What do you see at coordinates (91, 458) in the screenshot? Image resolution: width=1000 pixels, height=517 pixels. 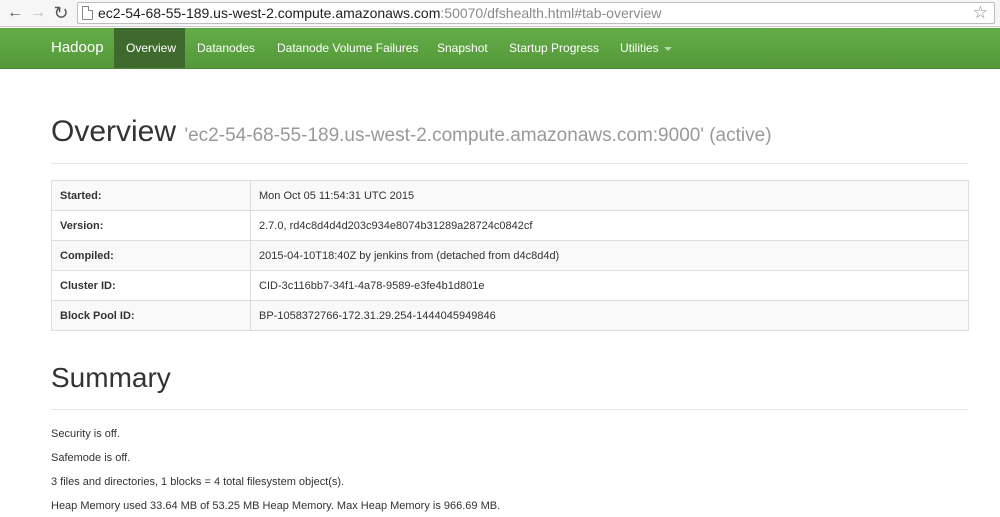 I see `summary-line: Safemode is off.` at bounding box center [91, 458].